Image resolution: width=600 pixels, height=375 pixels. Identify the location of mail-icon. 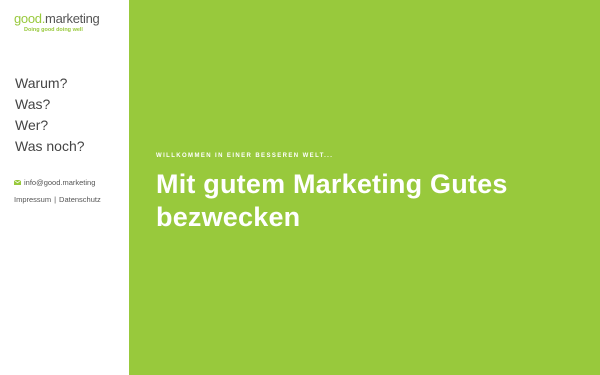
(17, 182).